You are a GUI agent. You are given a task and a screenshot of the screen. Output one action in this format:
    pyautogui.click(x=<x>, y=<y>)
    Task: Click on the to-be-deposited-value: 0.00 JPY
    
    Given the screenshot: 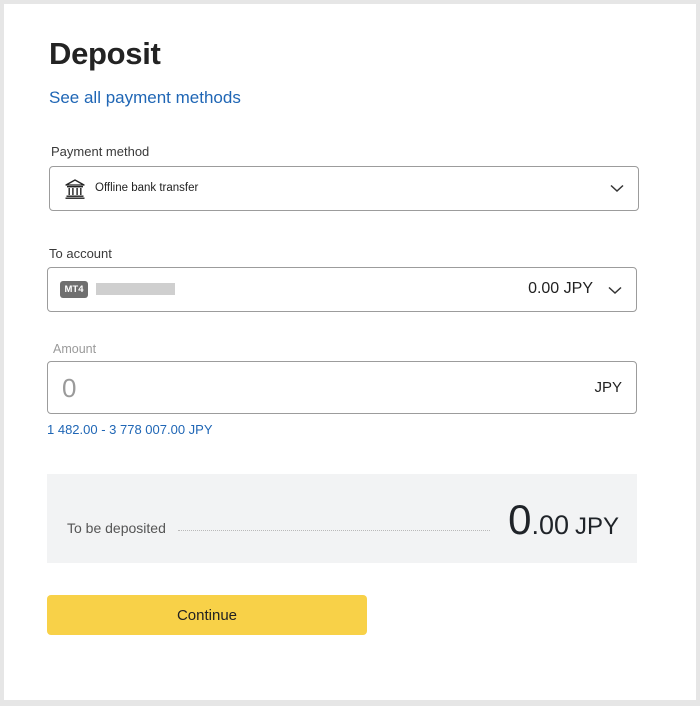 What is the action you would take?
    pyautogui.click(x=563, y=520)
    